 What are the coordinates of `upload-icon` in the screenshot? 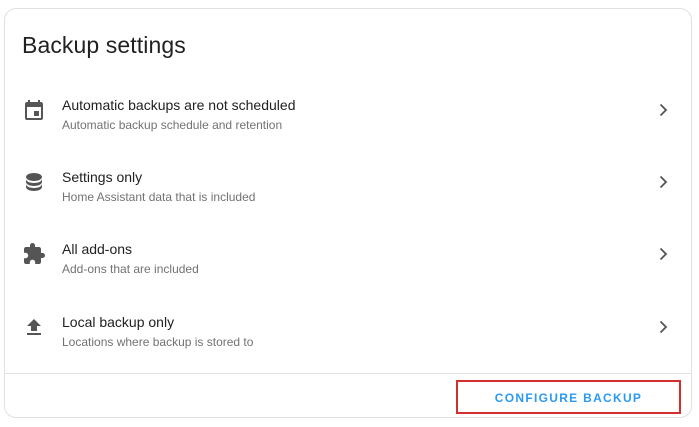 It's located at (34, 327).